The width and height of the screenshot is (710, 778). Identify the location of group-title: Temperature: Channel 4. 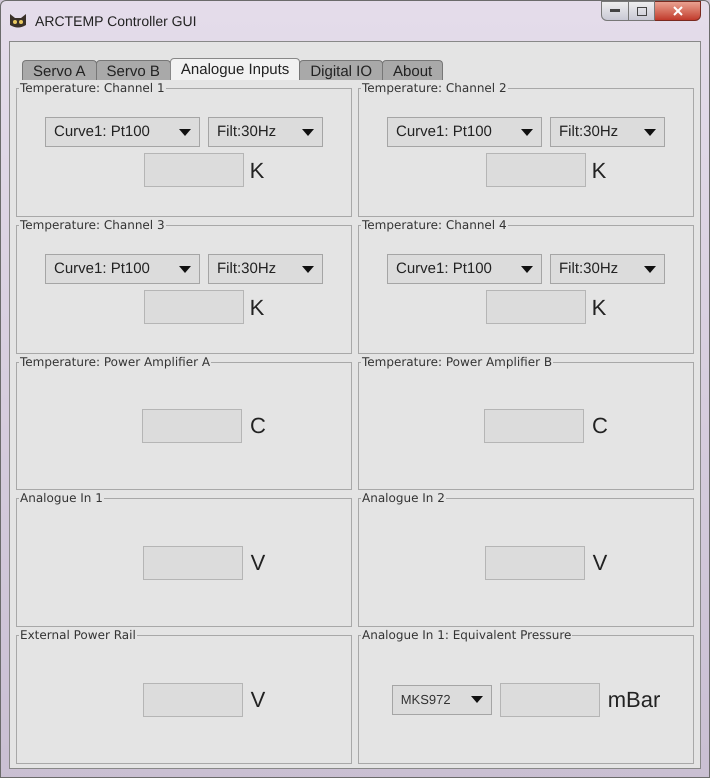
(434, 224).